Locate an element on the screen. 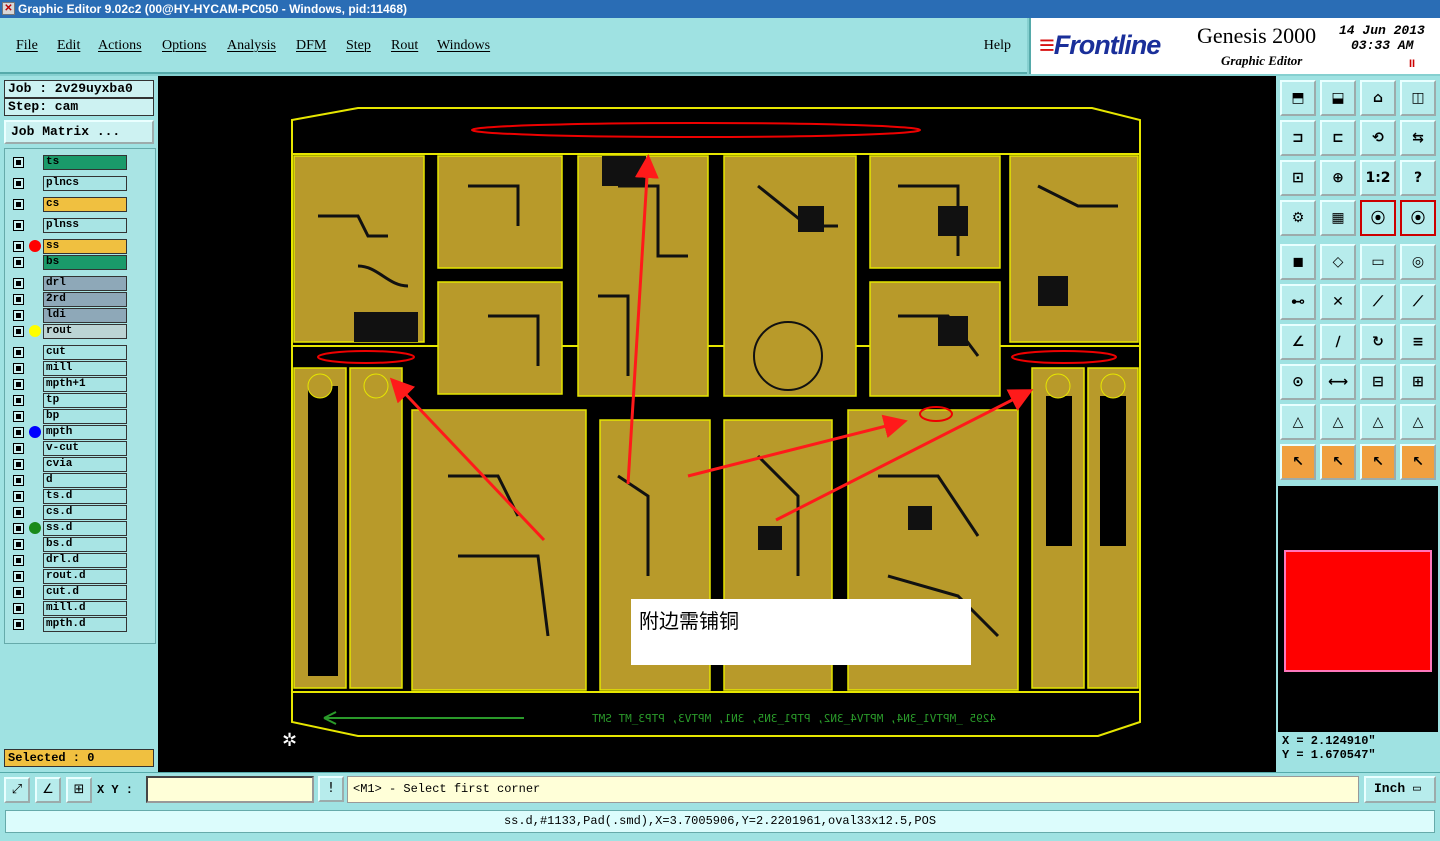 The image size is (1440, 841). layer-name: ss is located at coordinates (85, 246).